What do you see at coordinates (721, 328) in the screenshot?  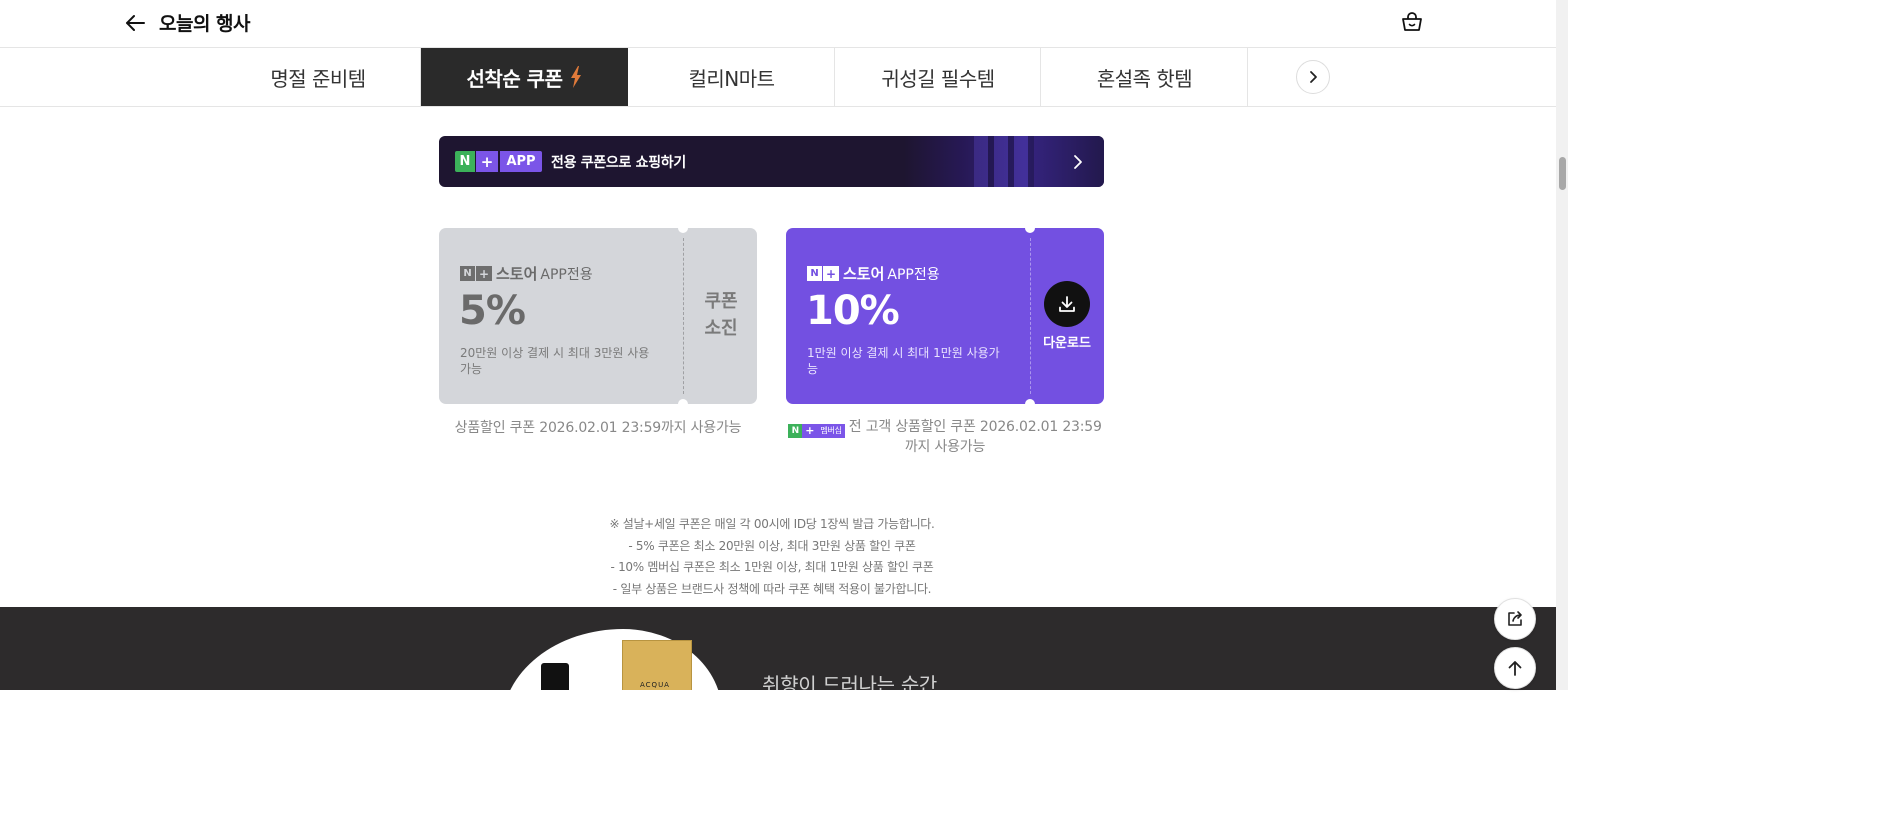 I see `sold-out-line2: 소진` at bounding box center [721, 328].